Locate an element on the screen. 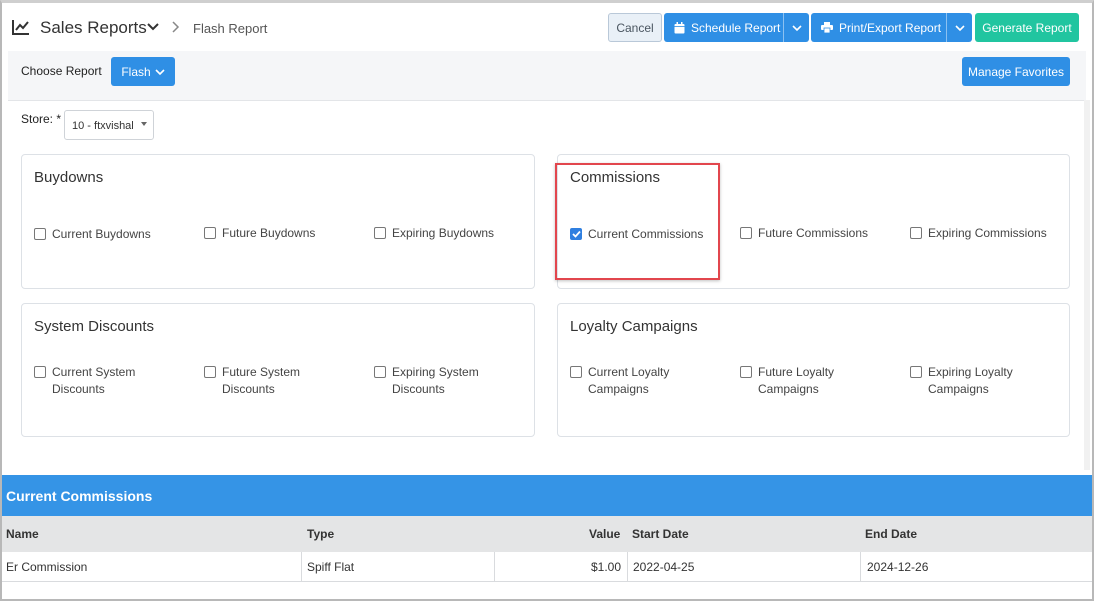 The width and height of the screenshot is (1094, 601). line-chart-icon is located at coordinates (20, 27).